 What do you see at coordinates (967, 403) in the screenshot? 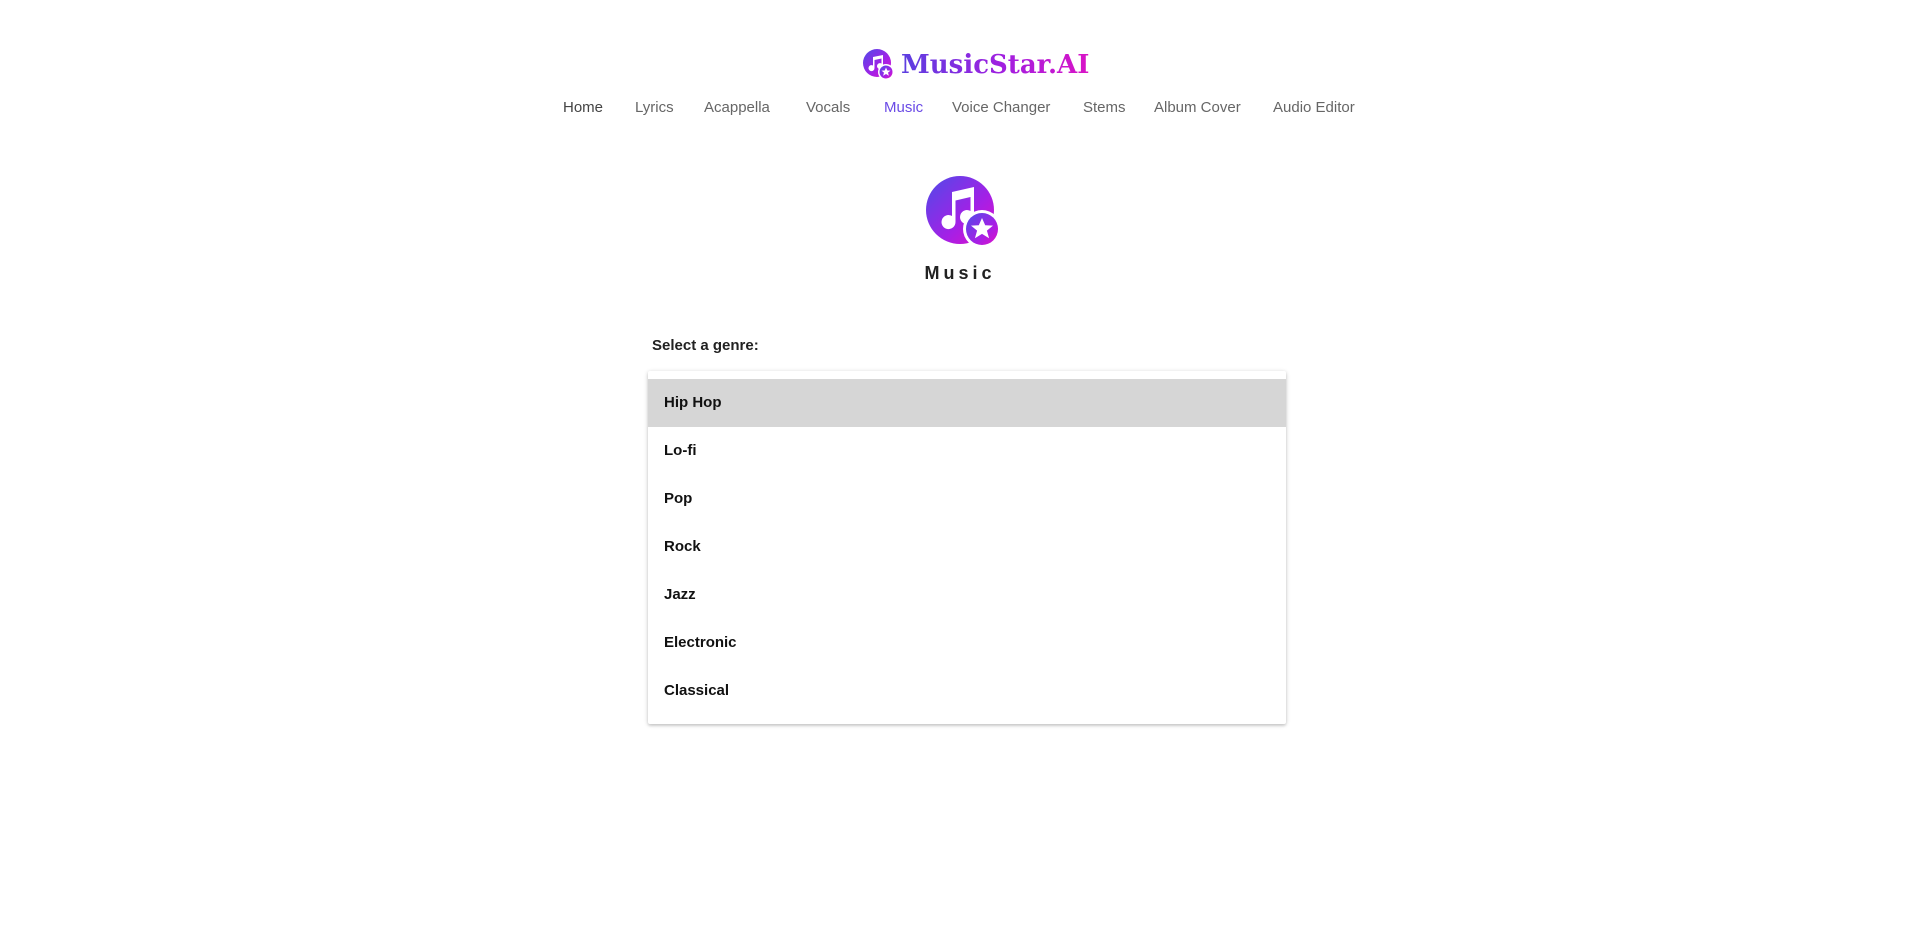
I see `genre-option-hip-hop: Hip Hop` at bounding box center [967, 403].